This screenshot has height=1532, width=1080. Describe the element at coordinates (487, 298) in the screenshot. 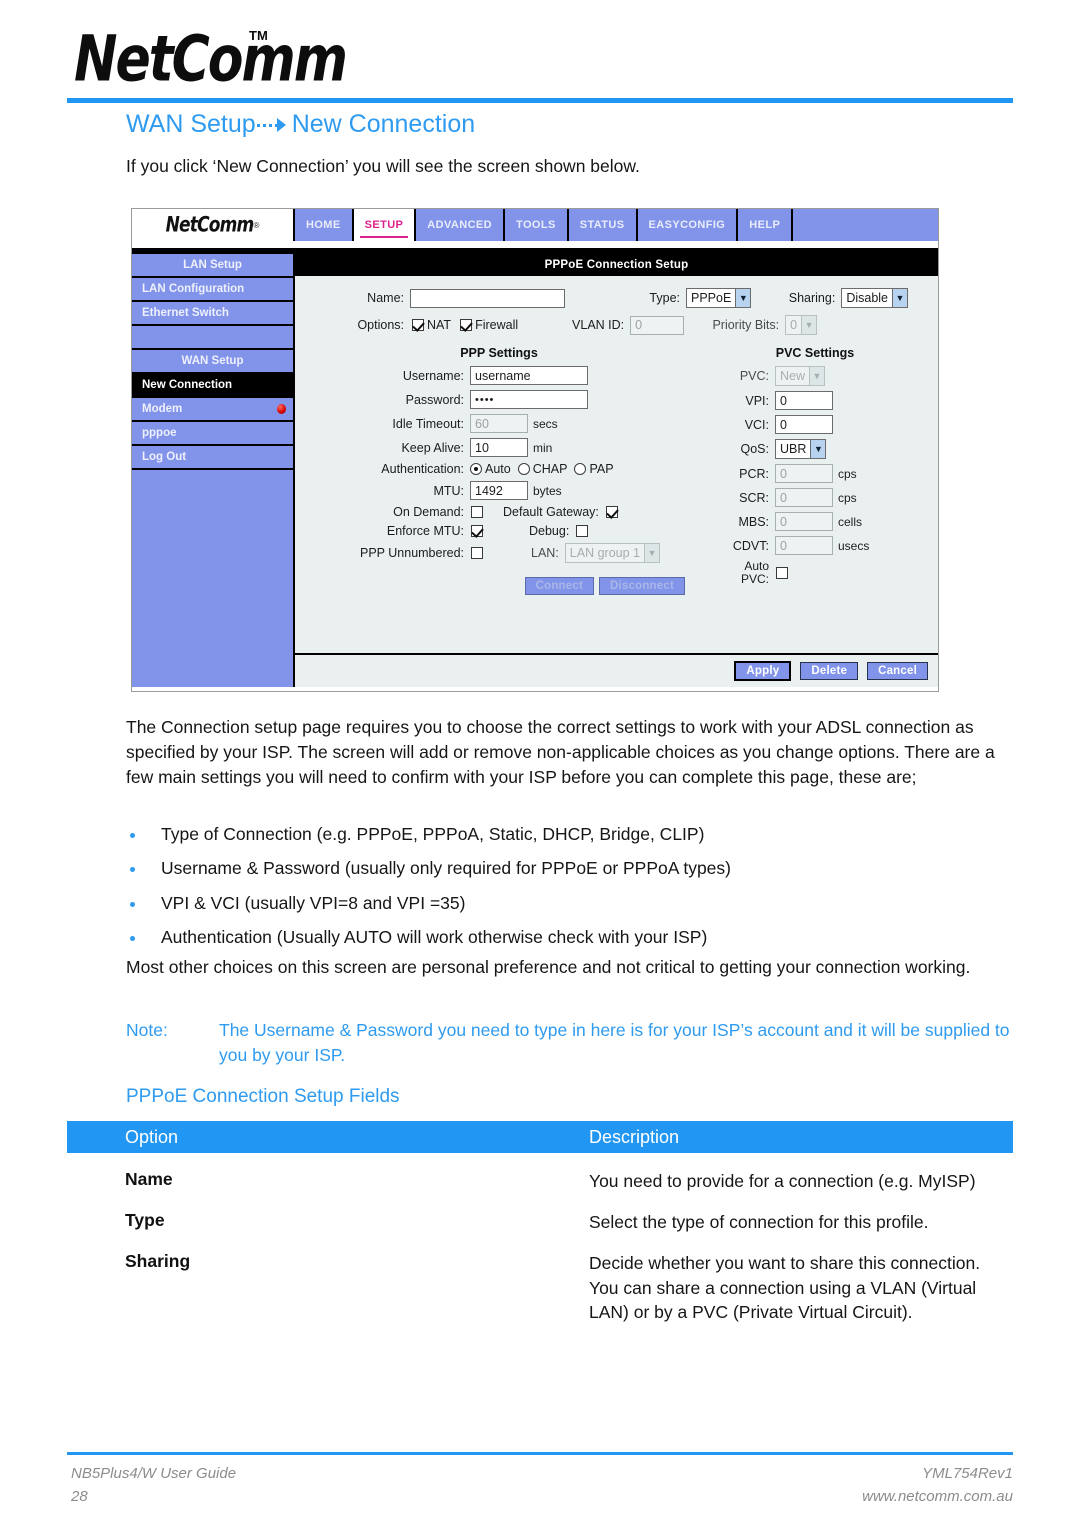

I see `name-input` at that location.